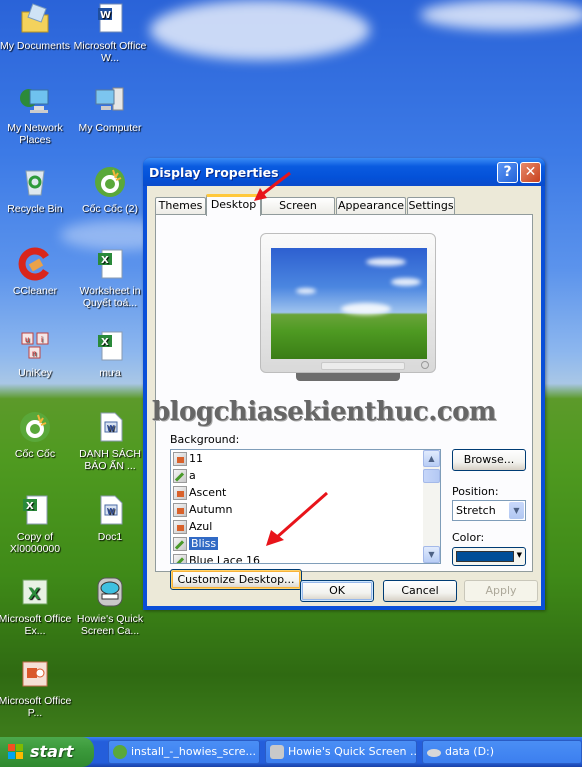 The image size is (582, 767). Describe the element at coordinates (348, 377) in the screenshot. I see `monitor-stand` at that location.